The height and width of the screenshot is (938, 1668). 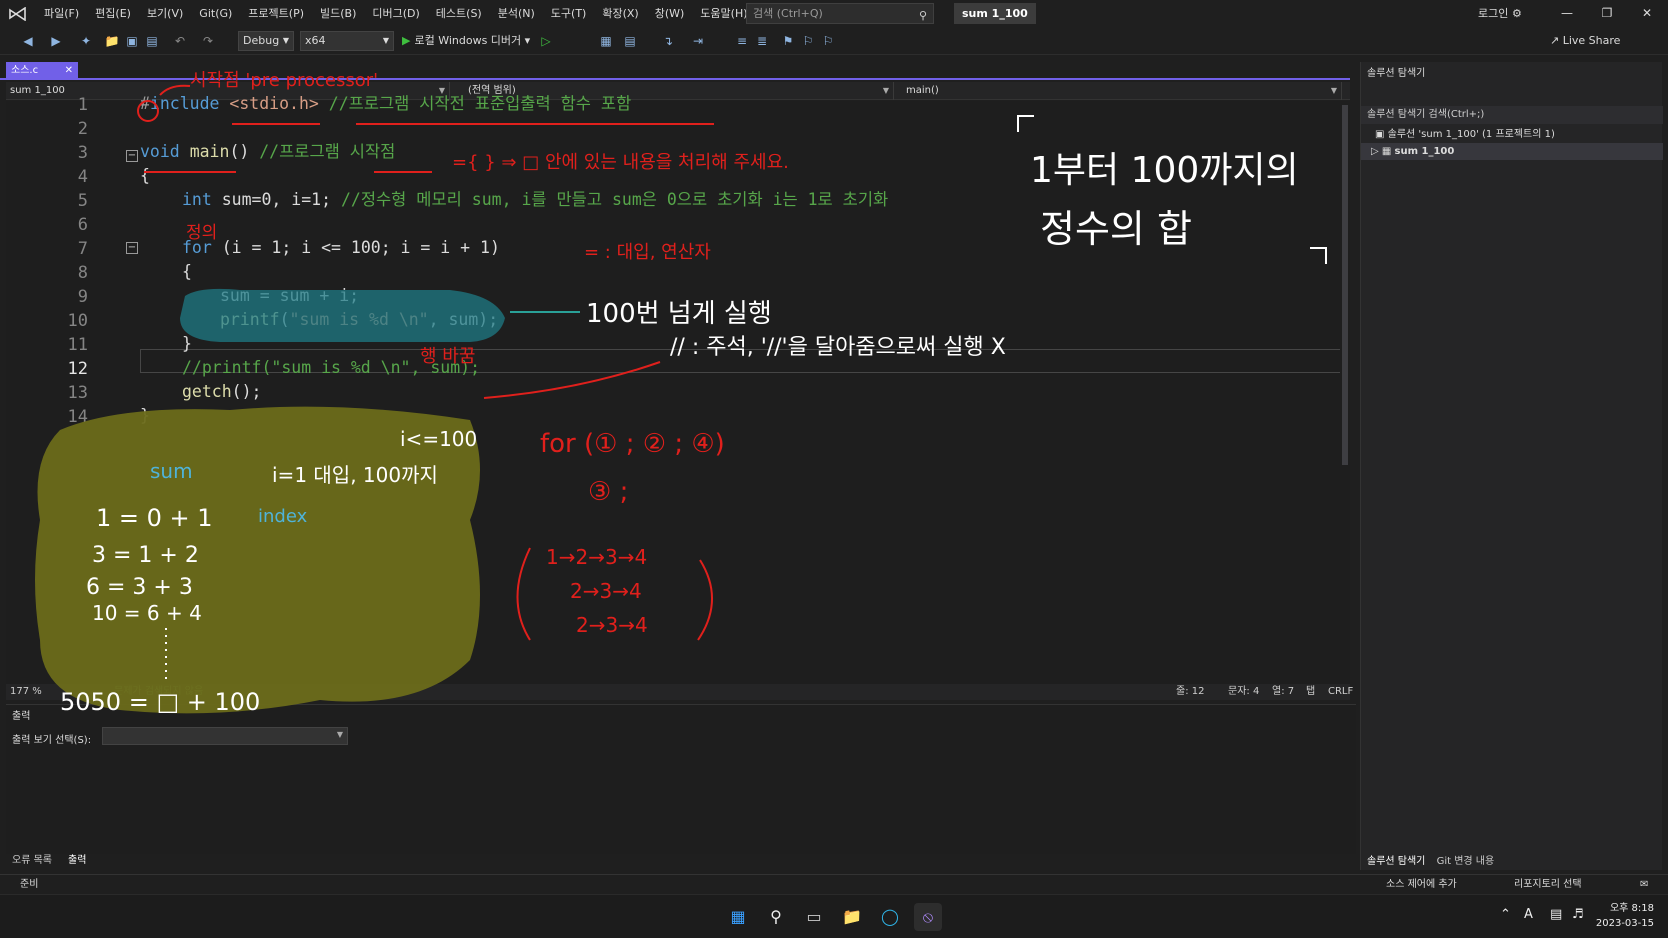 What do you see at coordinates (1528, 914) in the screenshot?
I see `ime-indicator-icon: A` at bounding box center [1528, 914].